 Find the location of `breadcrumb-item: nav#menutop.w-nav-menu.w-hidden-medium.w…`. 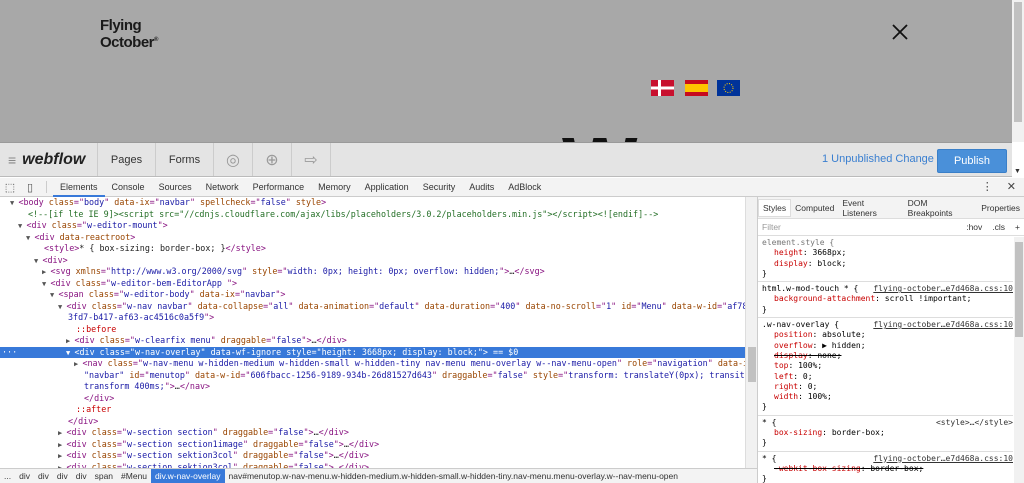

breadcrumb-item: nav#menutop.w-nav-menu.w-hidden-medium.w… is located at coordinates (453, 476).